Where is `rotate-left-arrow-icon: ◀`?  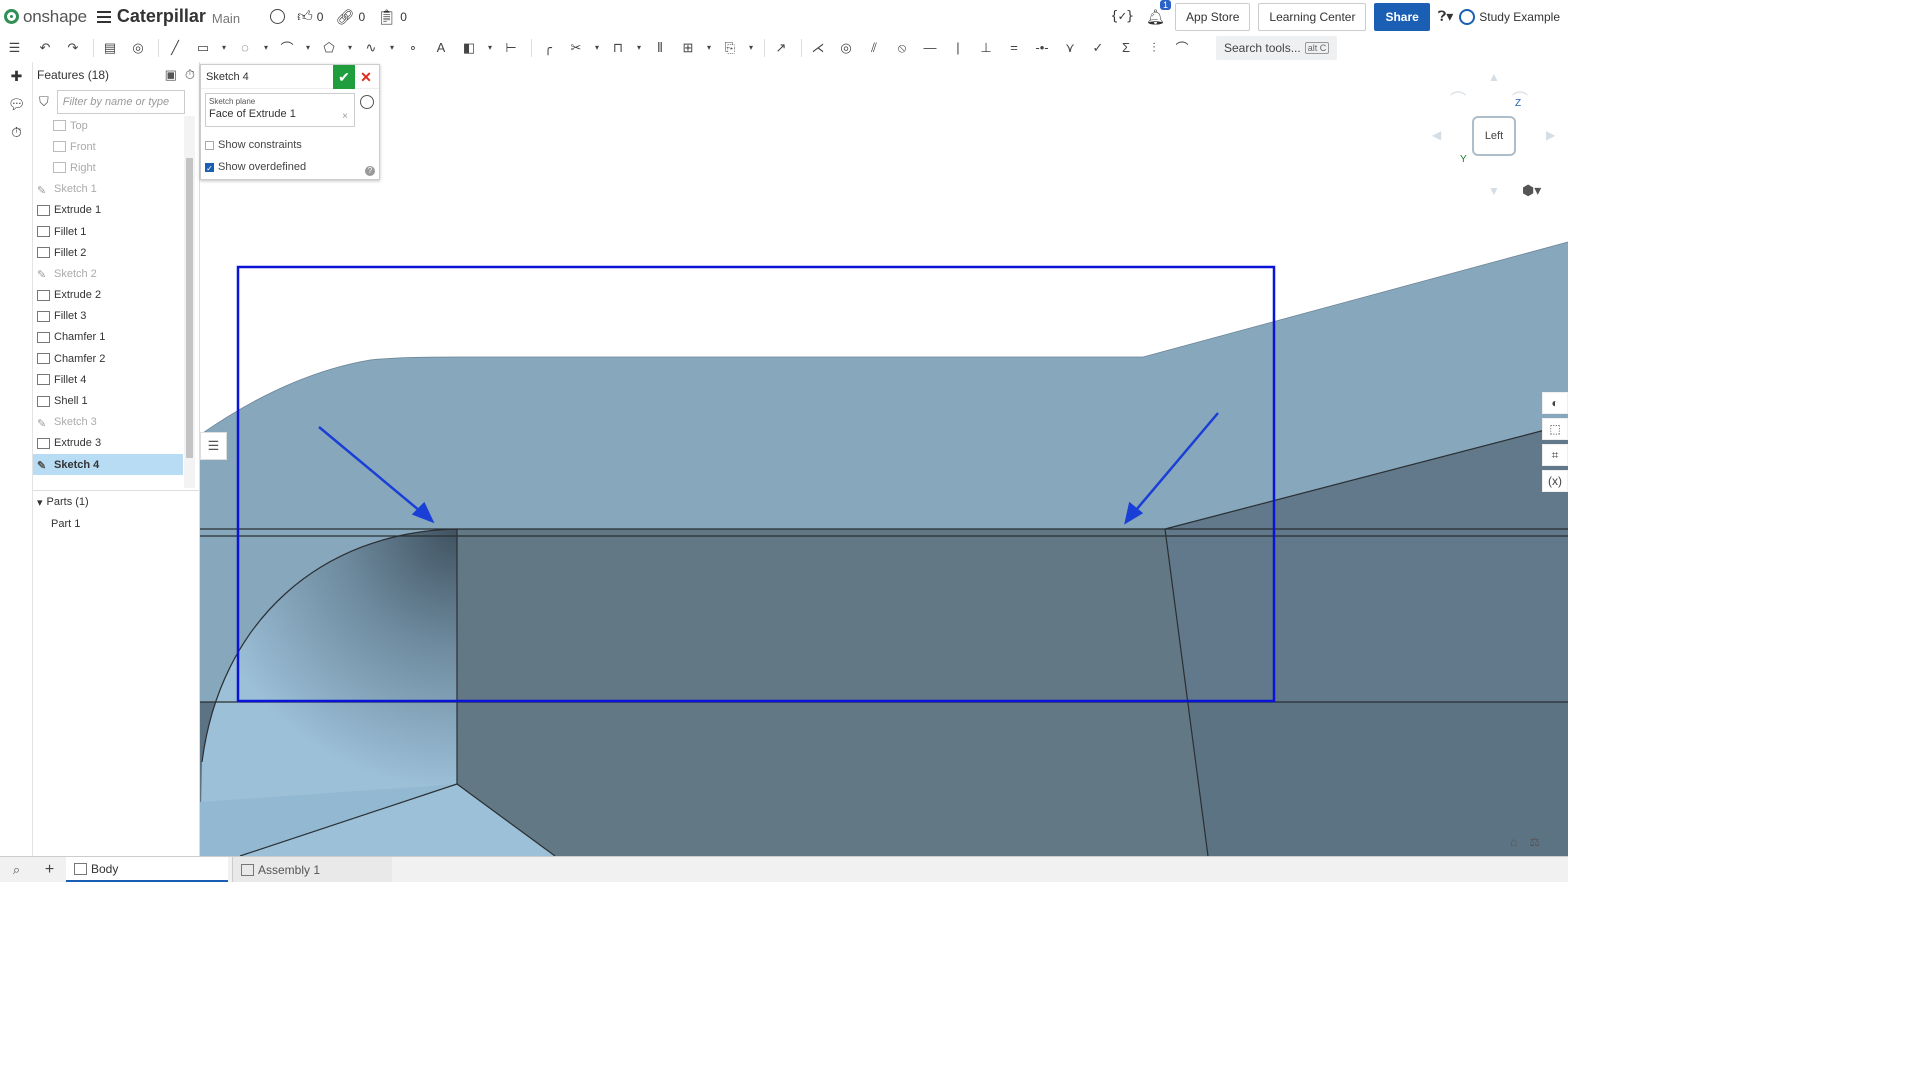 rotate-left-arrow-icon: ◀ is located at coordinates (1436, 135).